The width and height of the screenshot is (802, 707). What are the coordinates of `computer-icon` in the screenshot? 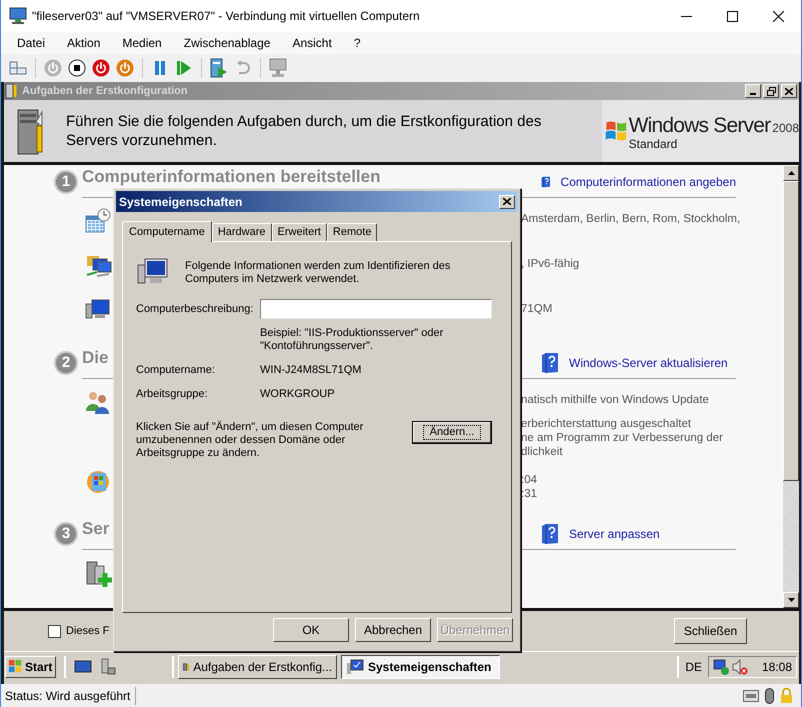 It's located at (355, 666).